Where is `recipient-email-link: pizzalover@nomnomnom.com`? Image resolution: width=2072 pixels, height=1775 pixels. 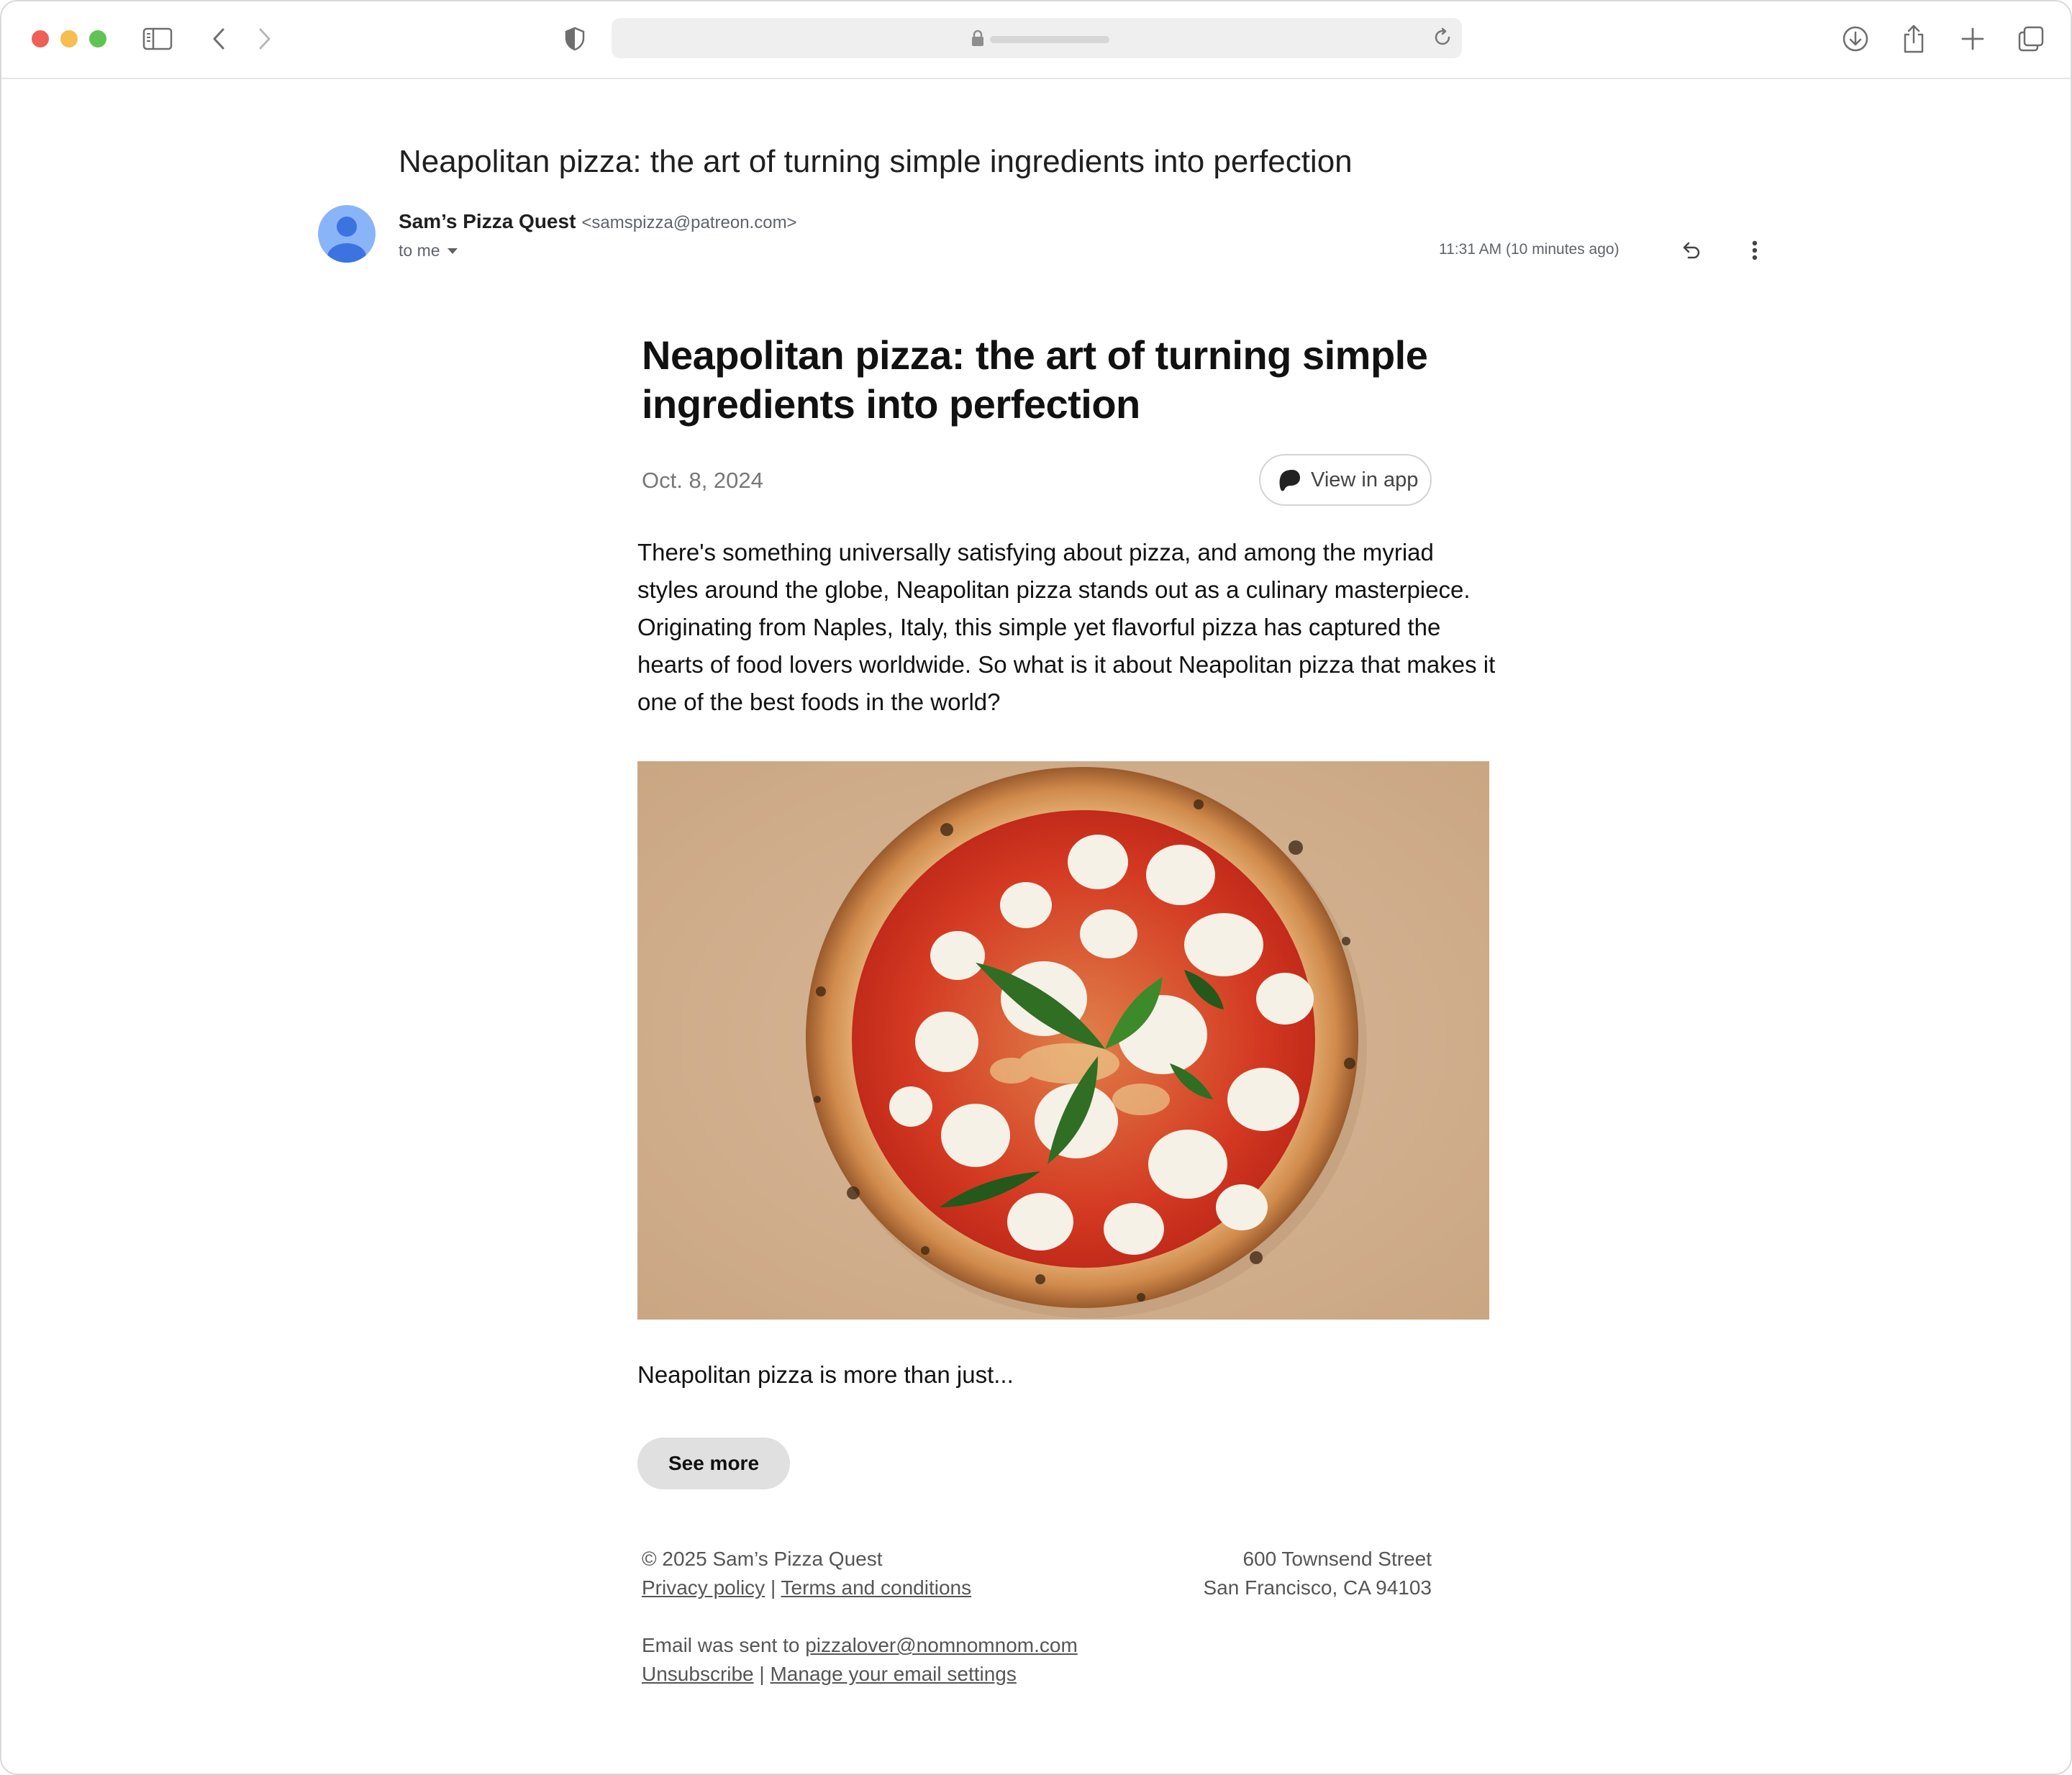 recipient-email-link: pizzalover@nomnomnom.com is located at coordinates (942, 1645).